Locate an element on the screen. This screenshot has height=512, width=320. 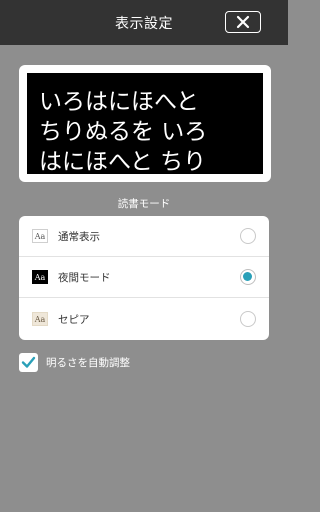
mode-radio-normal is located at coordinates (248, 236).